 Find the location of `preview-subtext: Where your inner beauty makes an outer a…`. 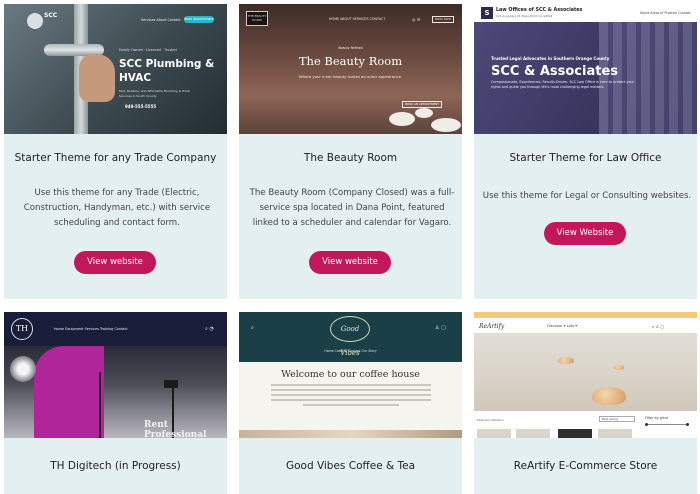

preview-subtext: Where your inner beauty makes an outer a… is located at coordinates (350, 76).